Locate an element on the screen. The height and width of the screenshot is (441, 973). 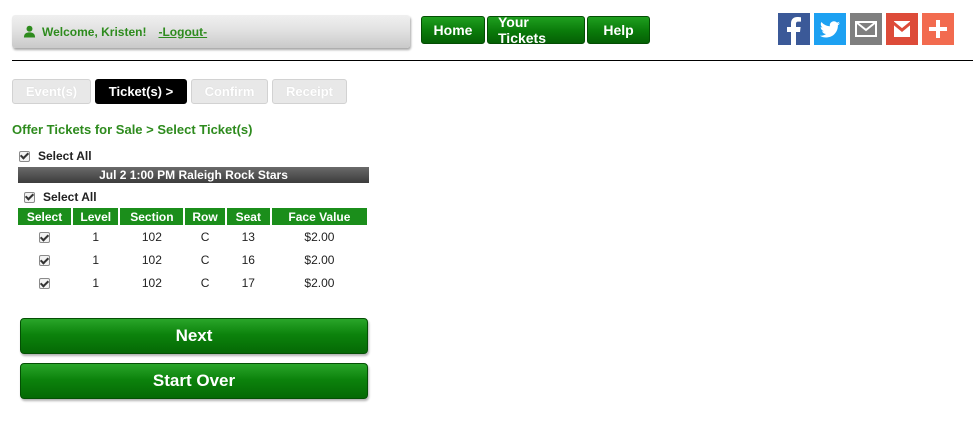
twitter-icon is located at coordinates (830, 29).